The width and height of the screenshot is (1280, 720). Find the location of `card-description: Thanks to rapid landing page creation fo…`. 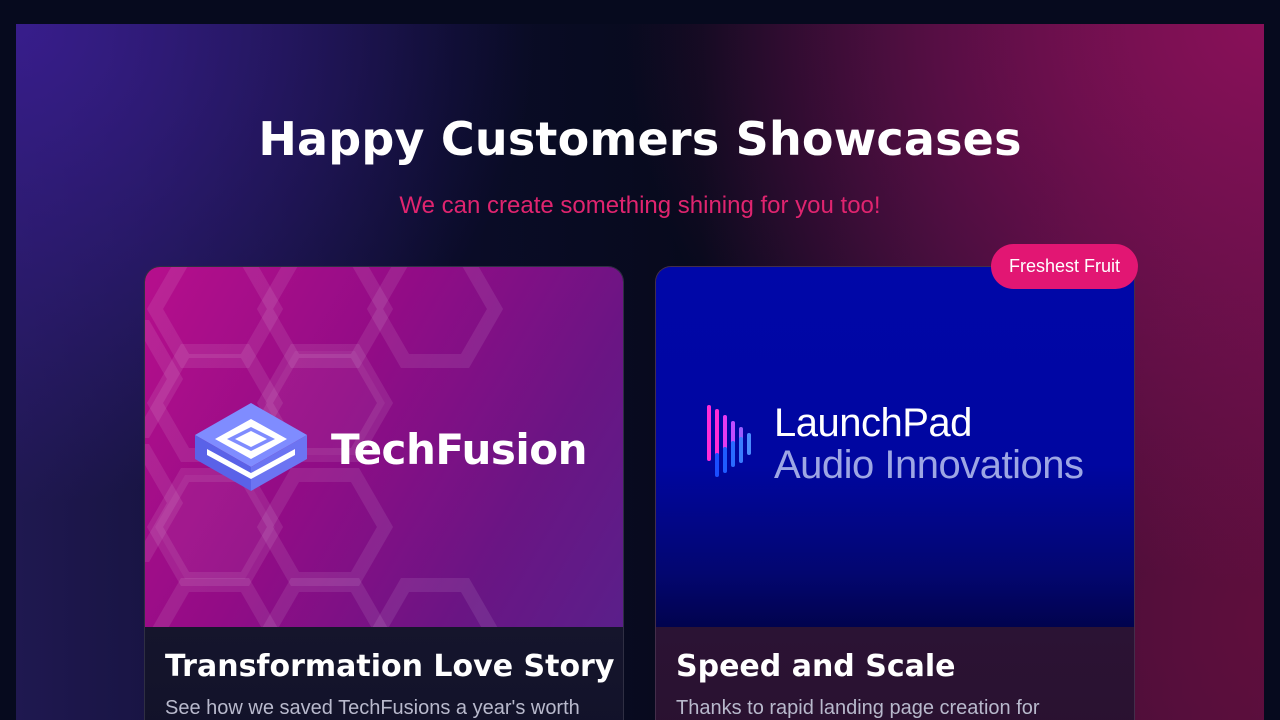

card-description: Thanks to rapid landing page creation fo… is located at coordinates (858, 708).